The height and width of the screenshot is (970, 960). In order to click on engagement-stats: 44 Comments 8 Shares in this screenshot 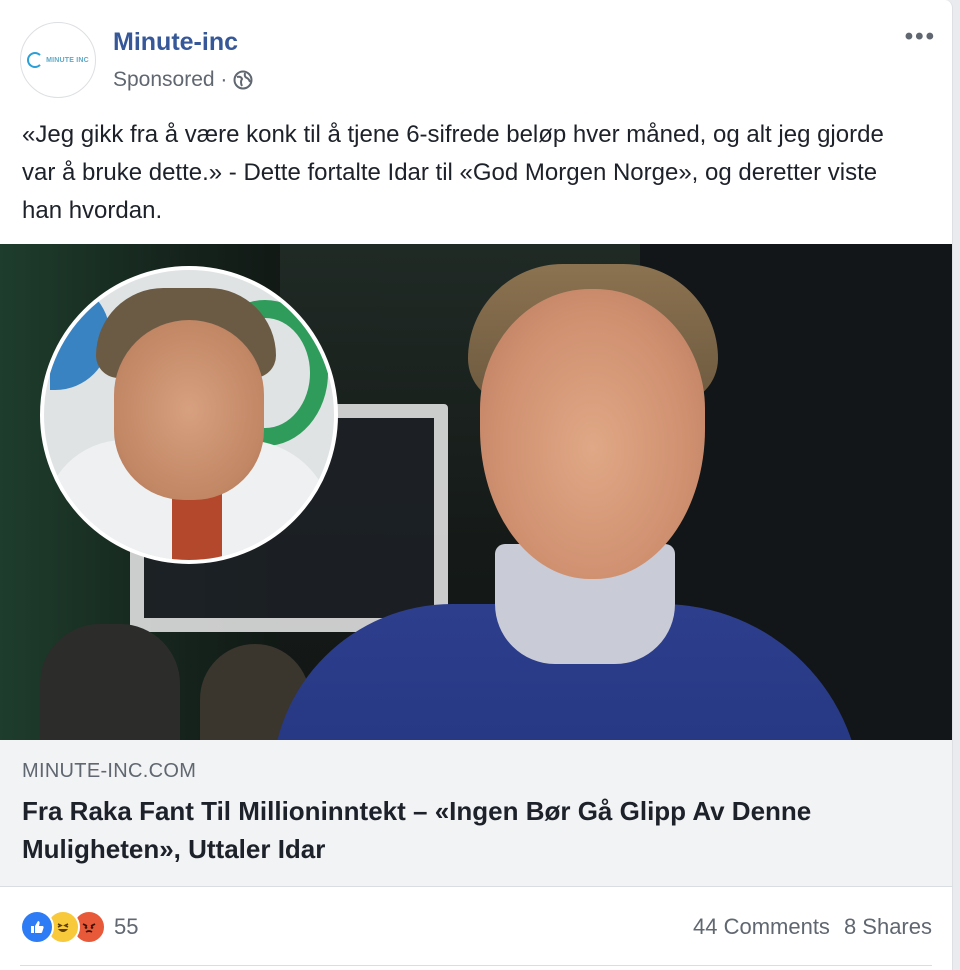, I will do `click(812, 927)`.